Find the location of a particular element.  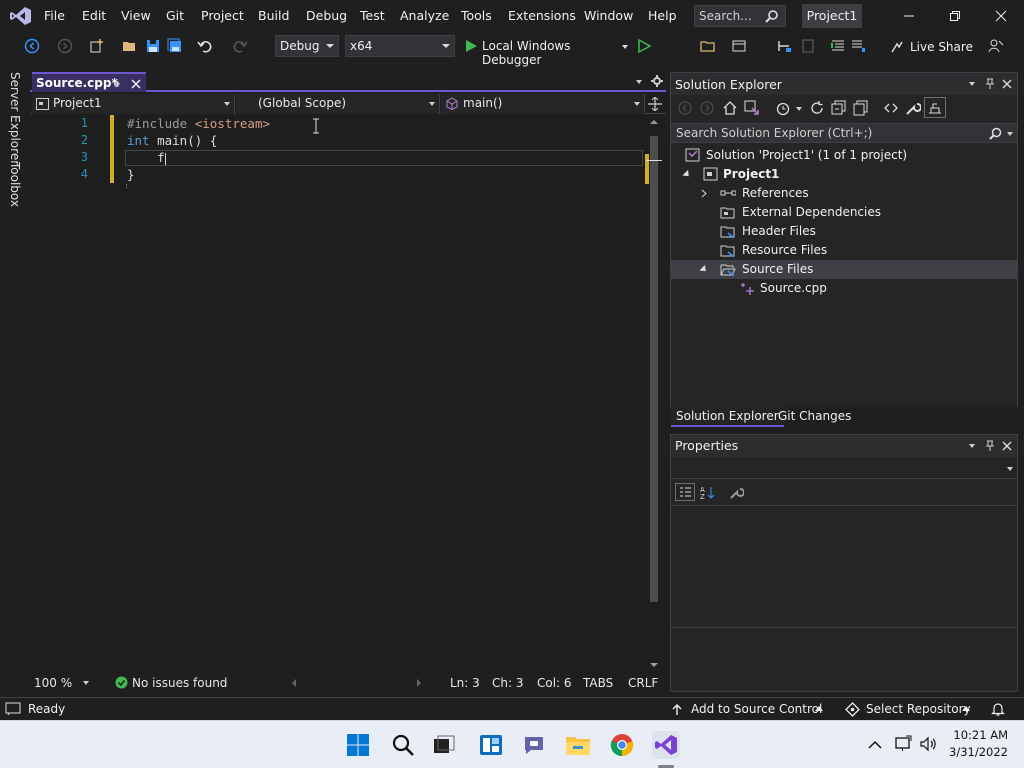

line-ending-indicator: CRLF is located at coordinates (643, 683).